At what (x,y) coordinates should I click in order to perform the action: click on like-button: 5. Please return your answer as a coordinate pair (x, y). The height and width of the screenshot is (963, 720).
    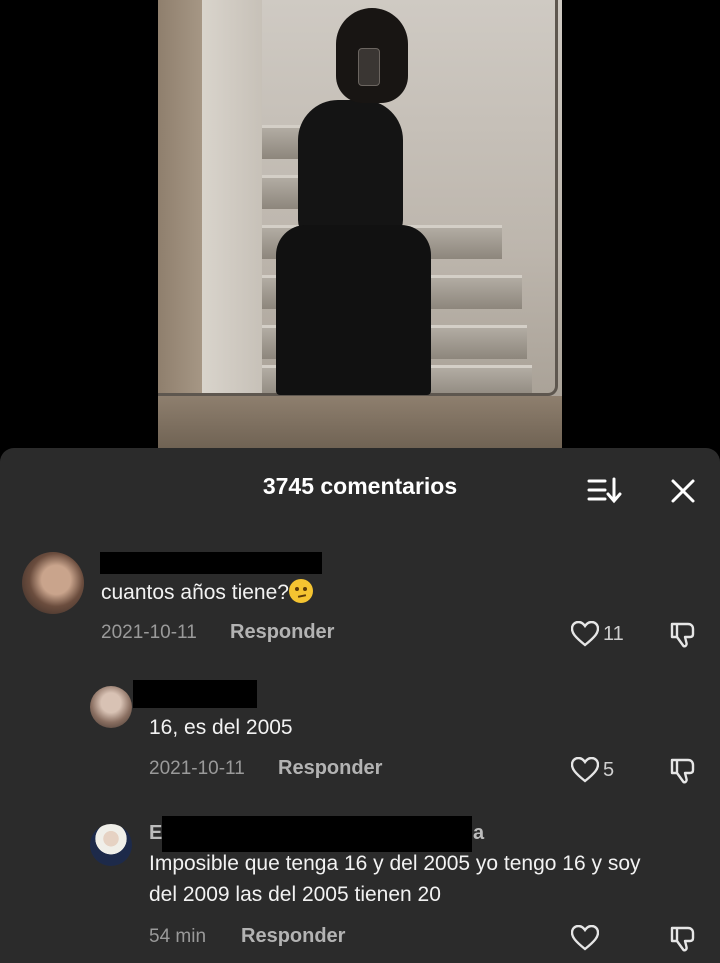
    Looking at the image, I should click on (592, 770).